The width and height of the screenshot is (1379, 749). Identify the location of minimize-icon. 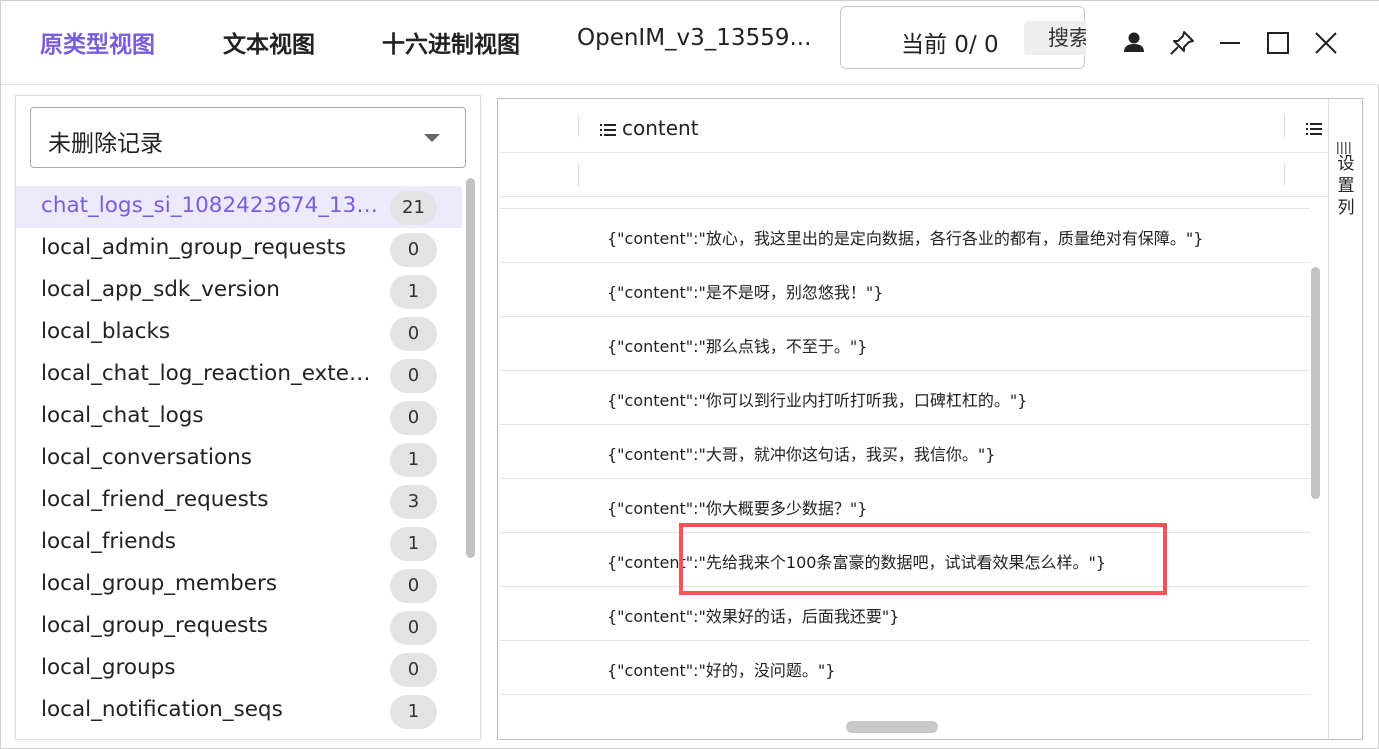
(1230, 43).